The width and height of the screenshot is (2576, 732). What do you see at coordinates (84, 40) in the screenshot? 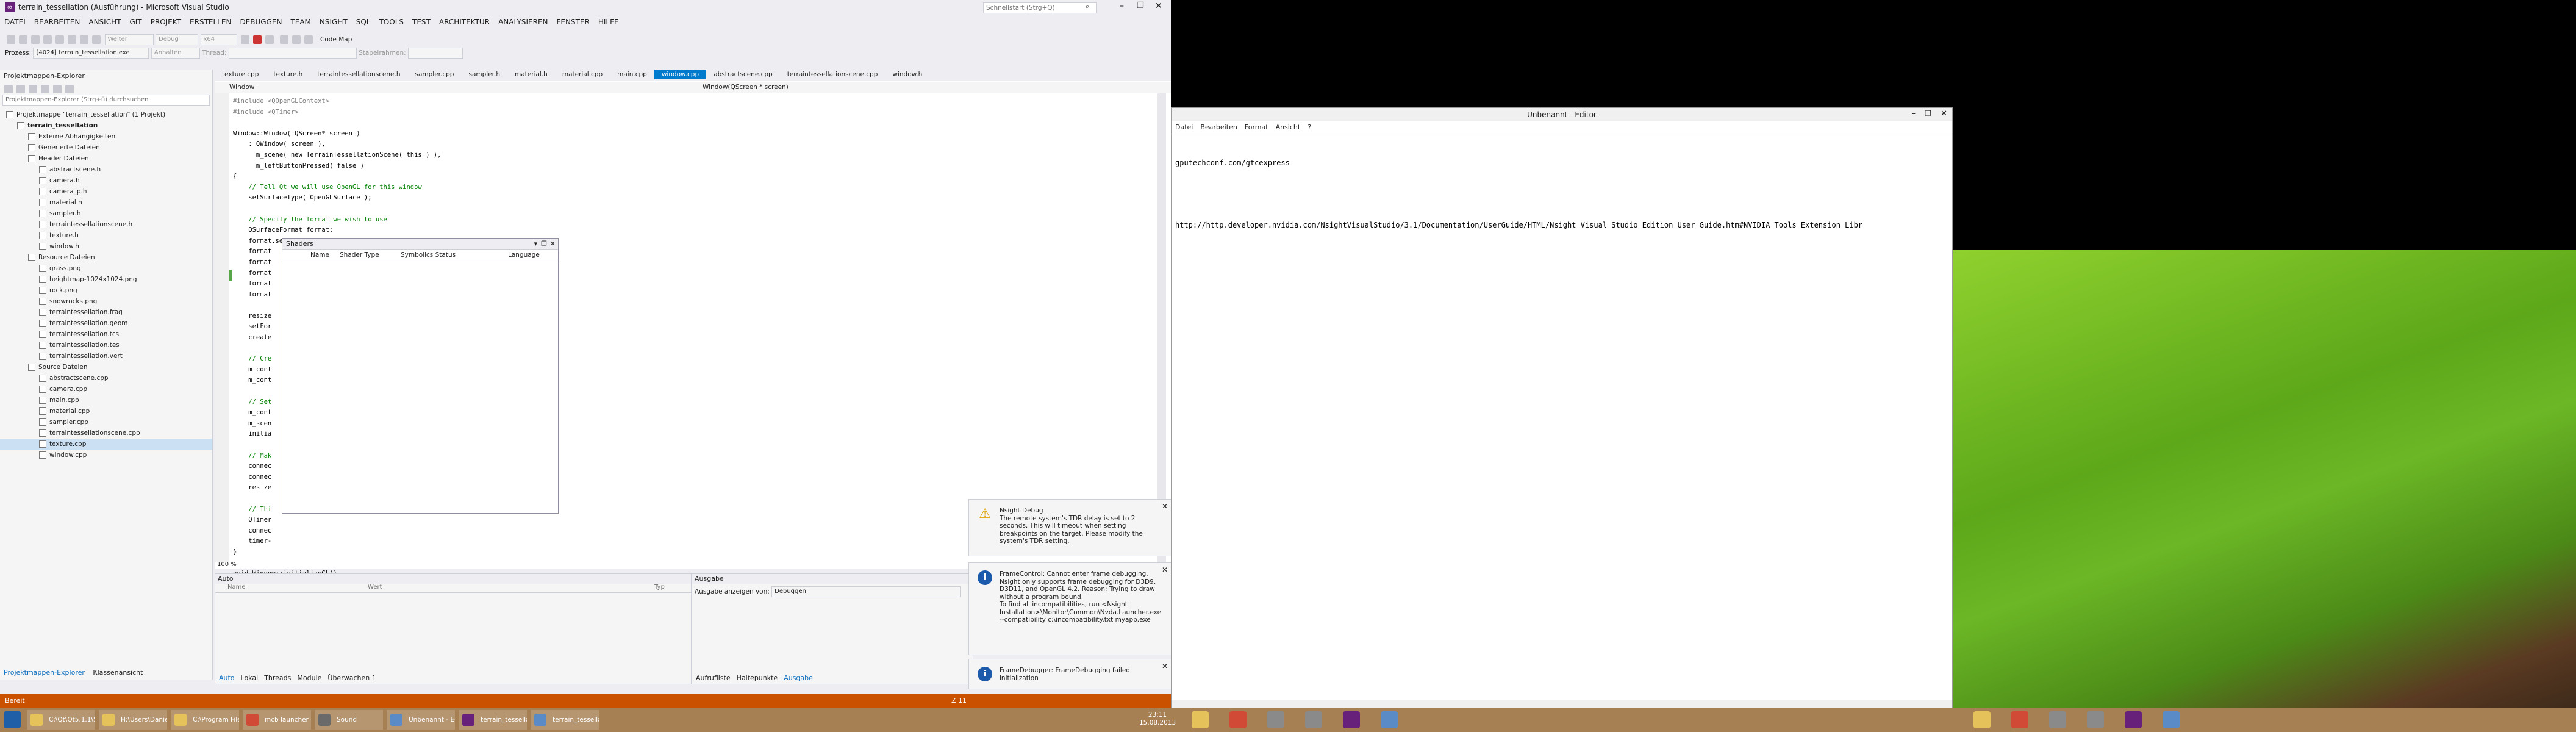
I see `undo-icon` at bounding box center [84, 40].